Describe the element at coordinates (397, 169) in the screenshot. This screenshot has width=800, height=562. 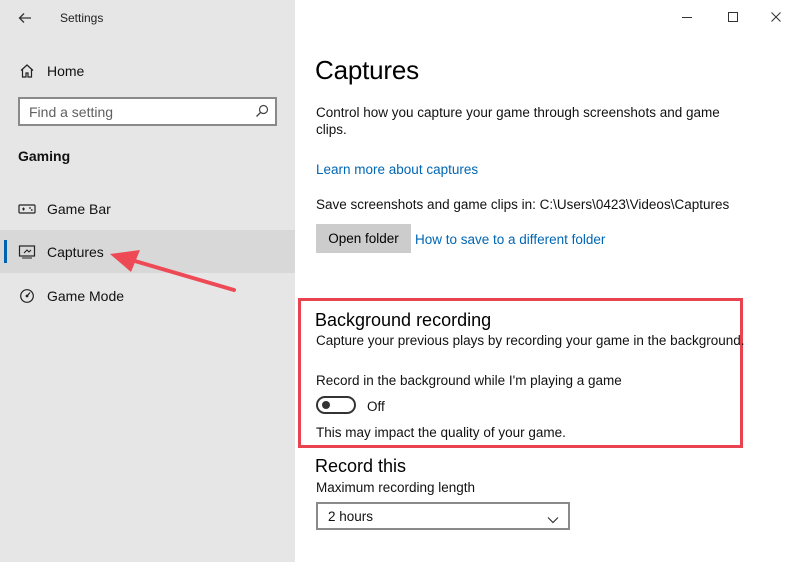
I see `learn-more-link: Learn more about captures` at that location.